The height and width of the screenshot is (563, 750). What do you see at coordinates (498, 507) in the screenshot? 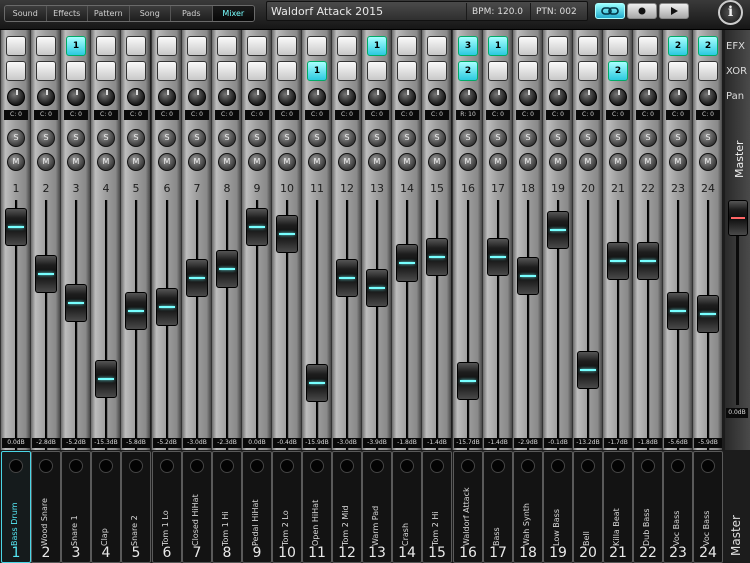
I see `channel-select-button: Bass17` at bounding box center [498, 507].